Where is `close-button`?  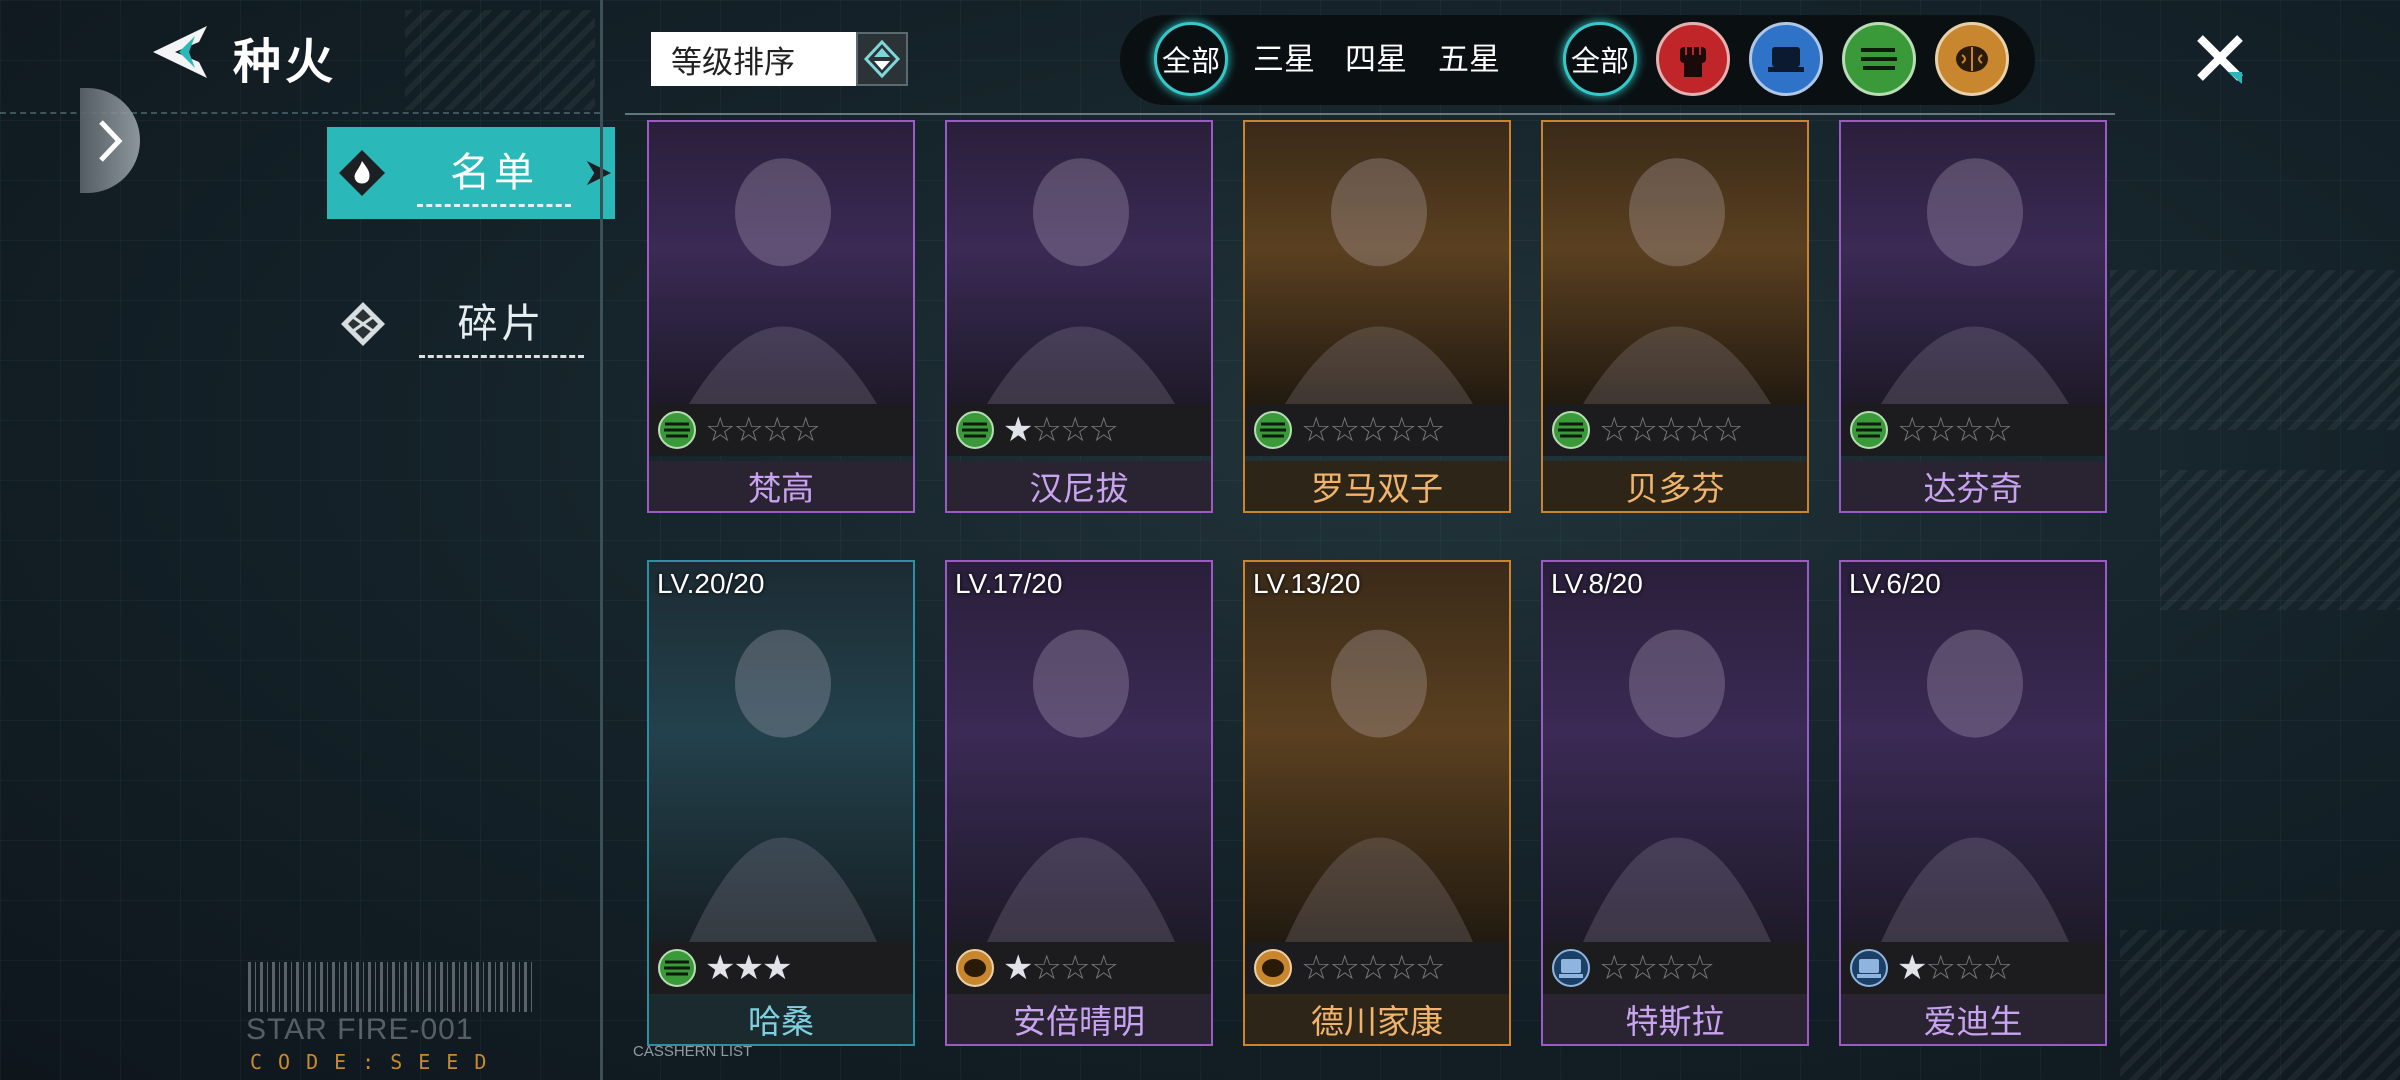 close-button is located at coordinates (2220, 58).